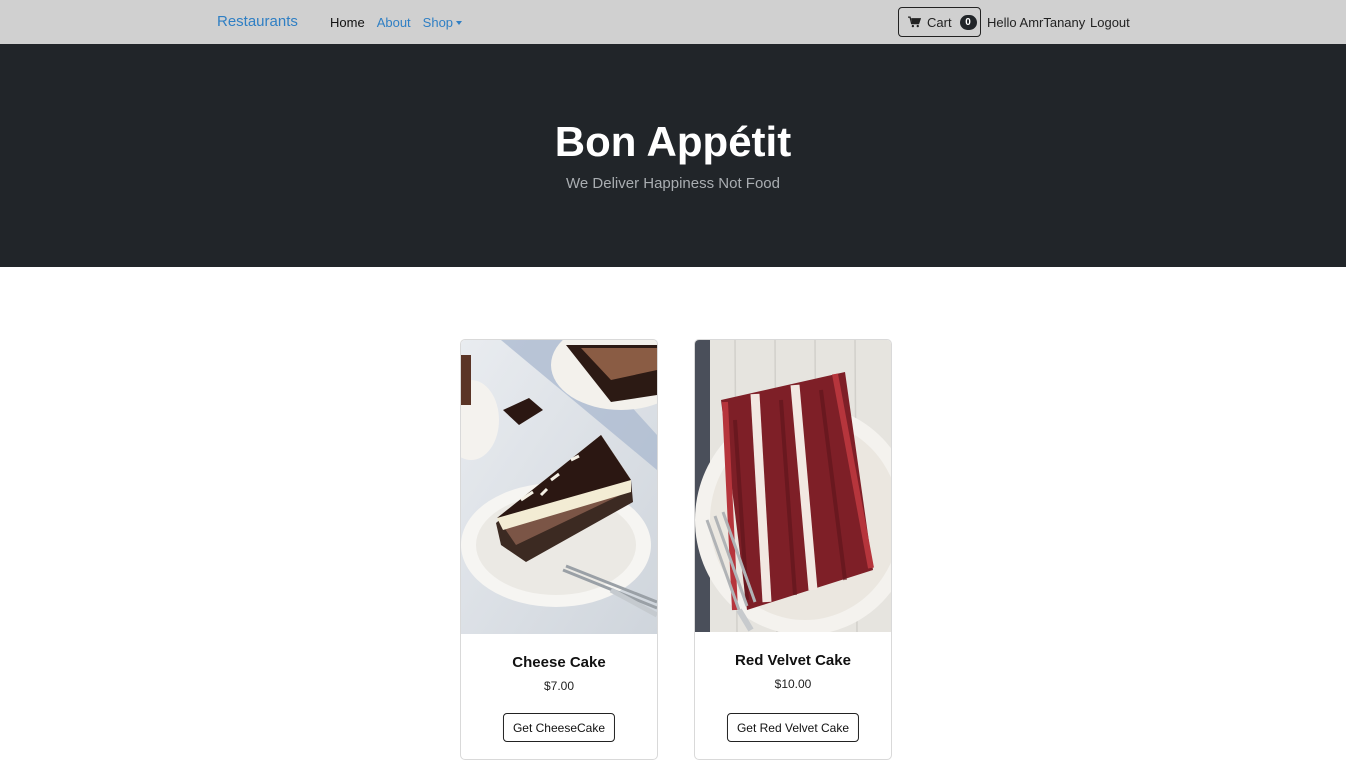  What do you see at coordinates (559, 662) in the screenshot?
I see `product-name: Cheese Cake` at bounding box center [559, 662].